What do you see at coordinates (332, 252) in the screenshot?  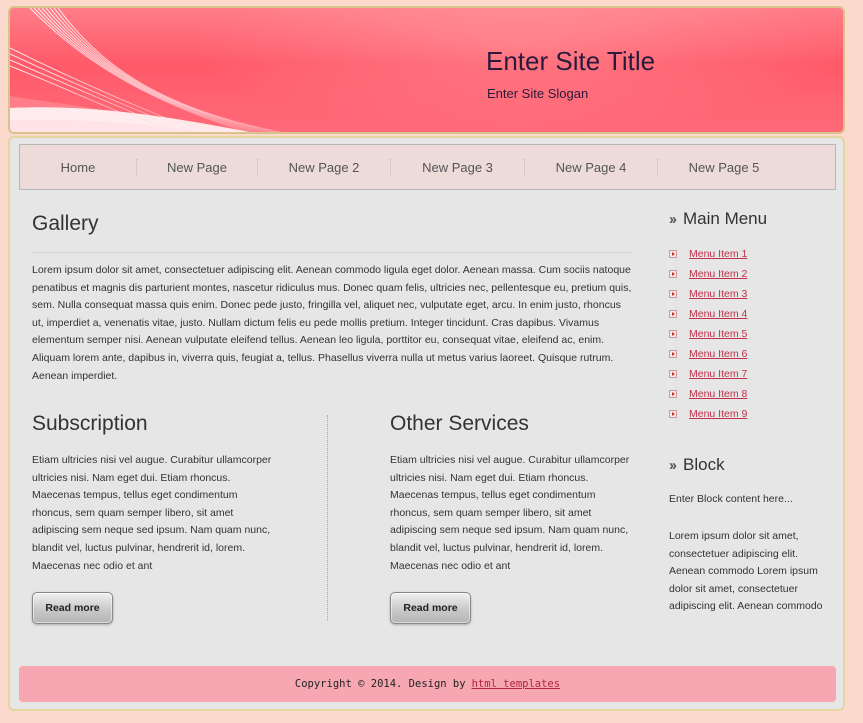 I see `gallery-divider` at bounding box center [332, 252].